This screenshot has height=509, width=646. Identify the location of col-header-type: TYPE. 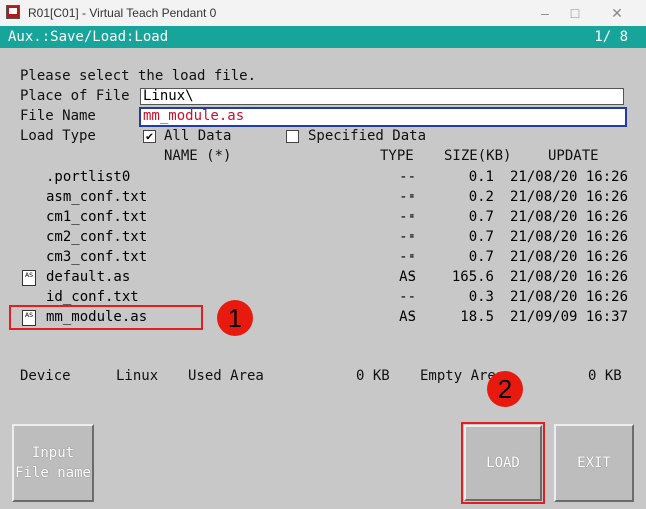
(397, 156).